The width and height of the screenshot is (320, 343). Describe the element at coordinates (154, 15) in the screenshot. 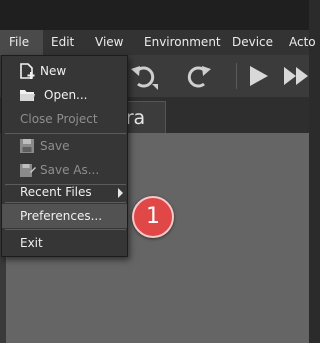

I see `window-title-bar` at that location.